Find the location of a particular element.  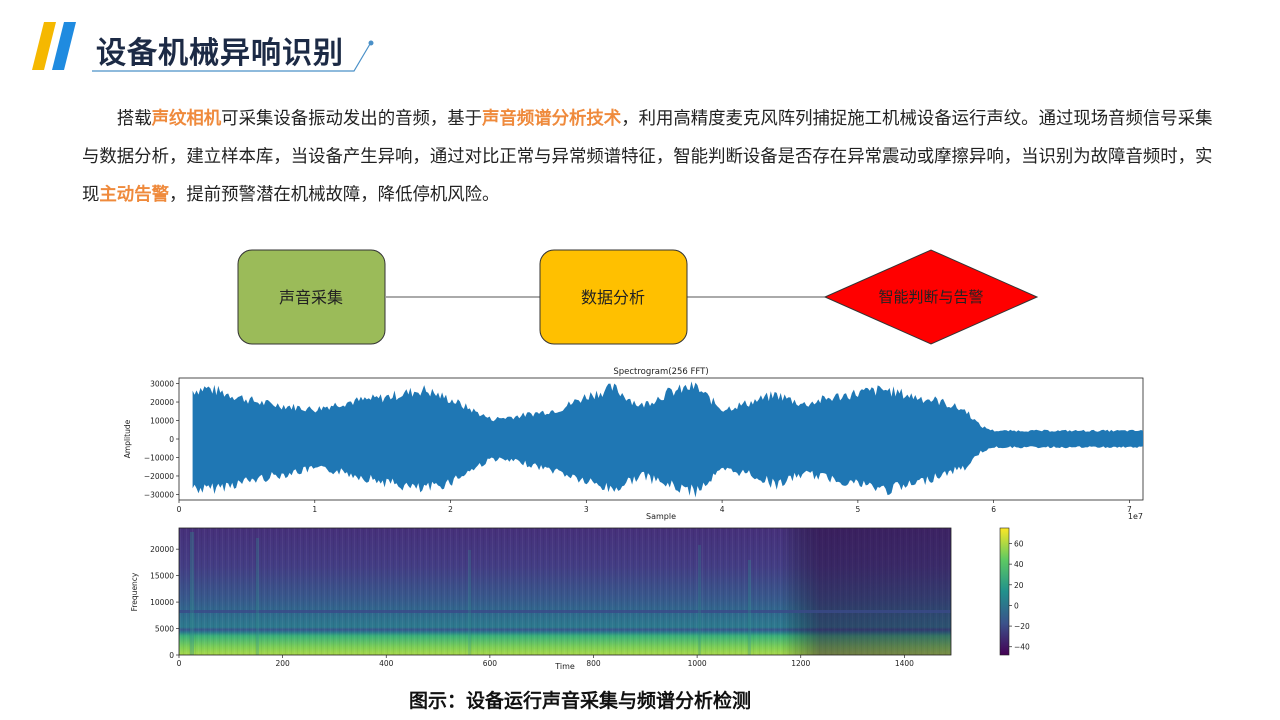

spectrogram-xlabel: Time is located at coordinates (564, 666).